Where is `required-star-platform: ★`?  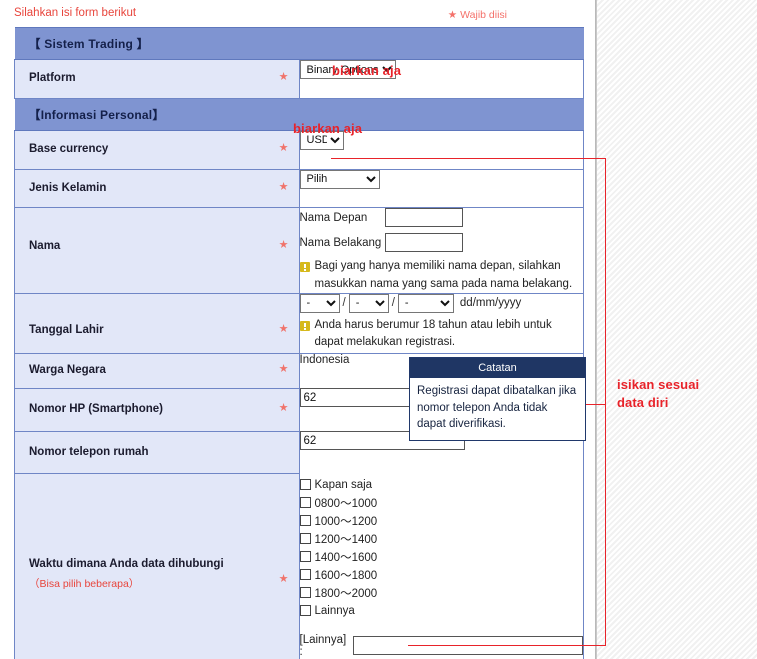 required-star-platform: ★ is located at coordinates (283, 77).